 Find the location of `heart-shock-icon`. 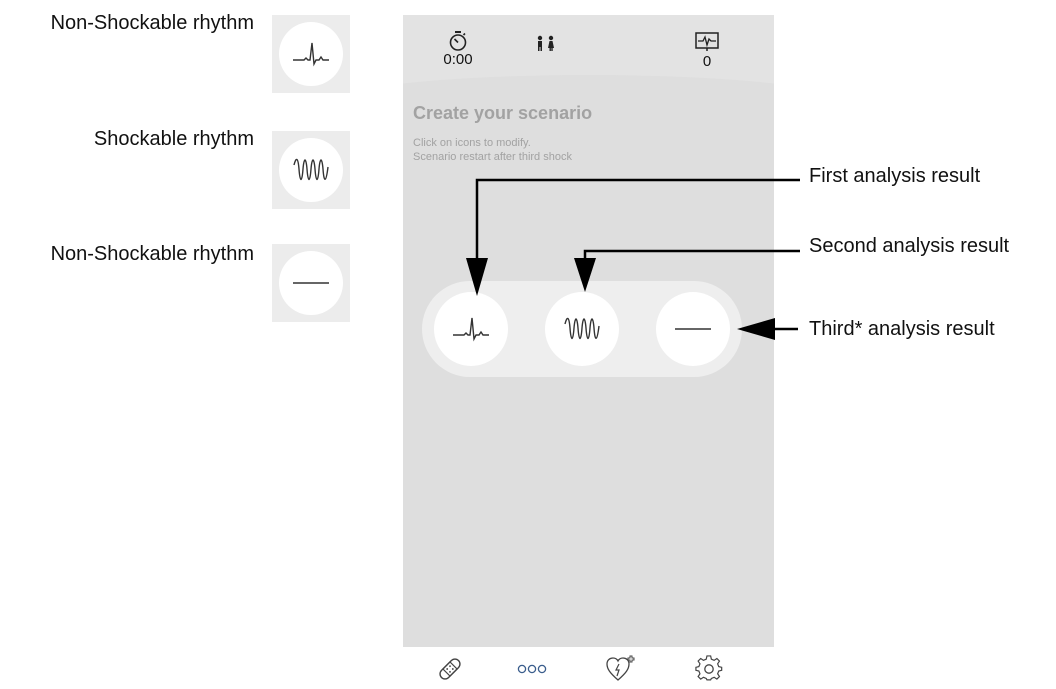

heart-shock-icon is located at coordinates (620, 668).